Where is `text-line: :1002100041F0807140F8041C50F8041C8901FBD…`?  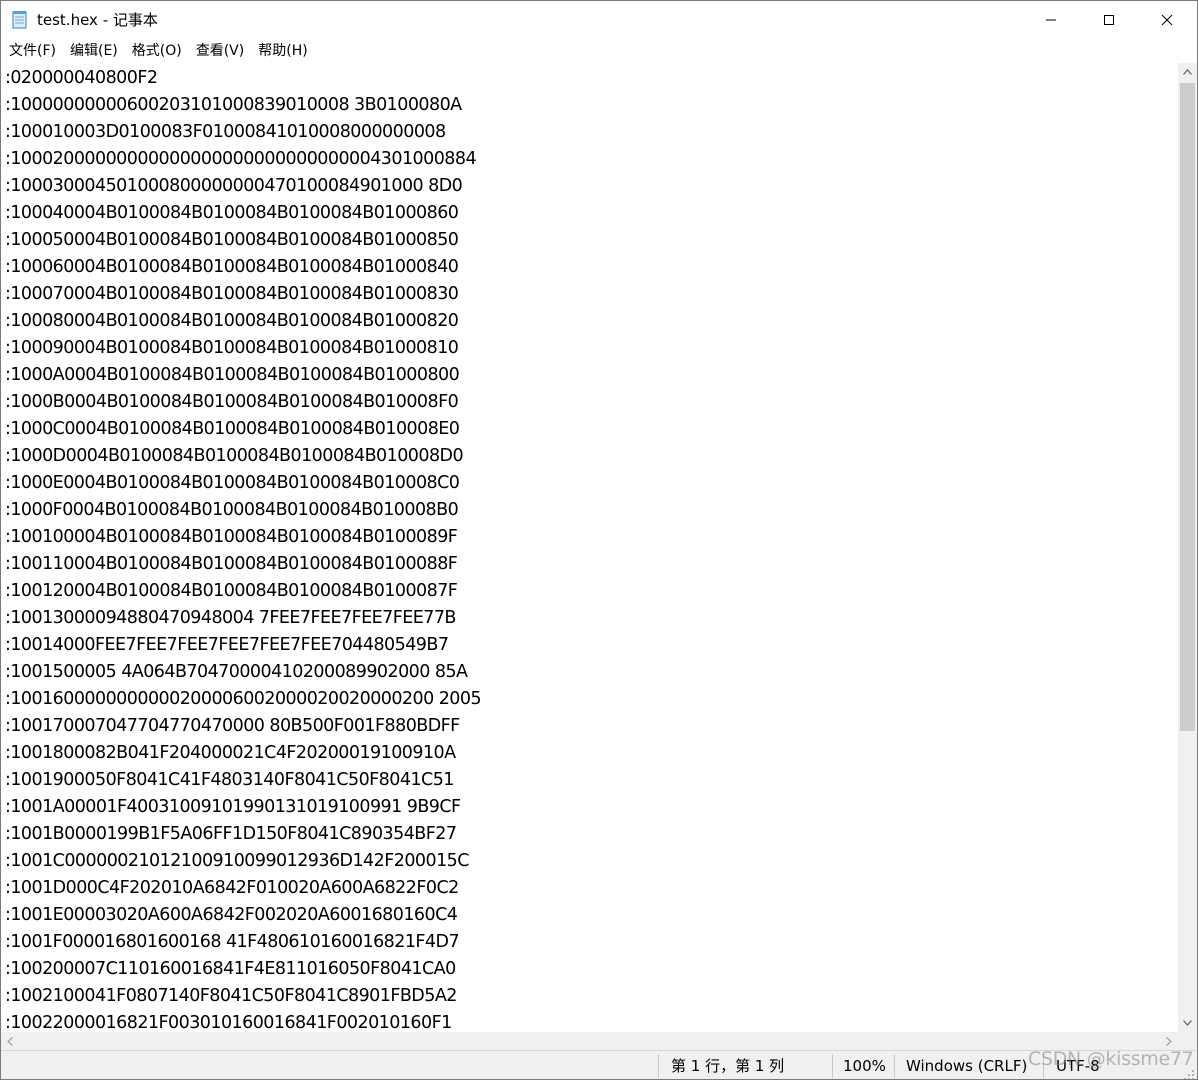
text-line: :1002100041F0807140F8041C50F8041C8901FBD… is located at coordinates (231, 996).